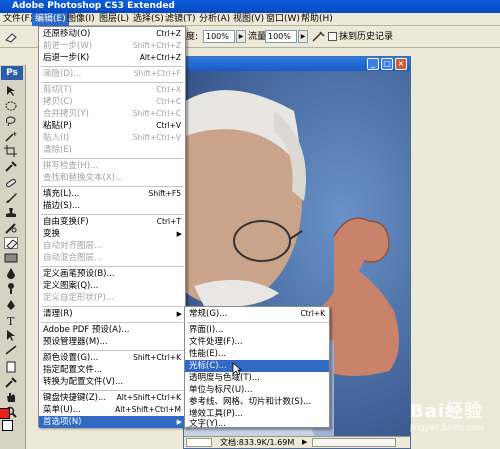  What do you see at coordinates (11, 305) in the screenshot?
I see `pen-tool-icon` at bounding box center [11, 305].